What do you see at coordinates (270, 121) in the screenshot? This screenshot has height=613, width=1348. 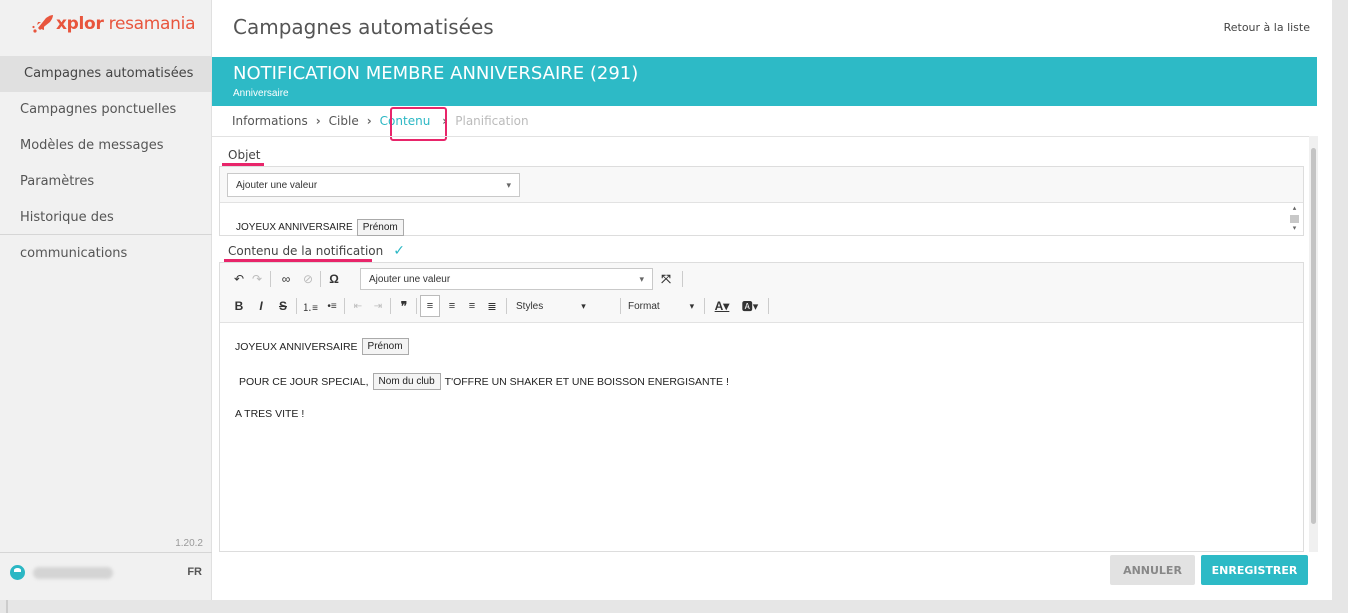 I see `step-informations: Informations` at bounding box center [270, 121].